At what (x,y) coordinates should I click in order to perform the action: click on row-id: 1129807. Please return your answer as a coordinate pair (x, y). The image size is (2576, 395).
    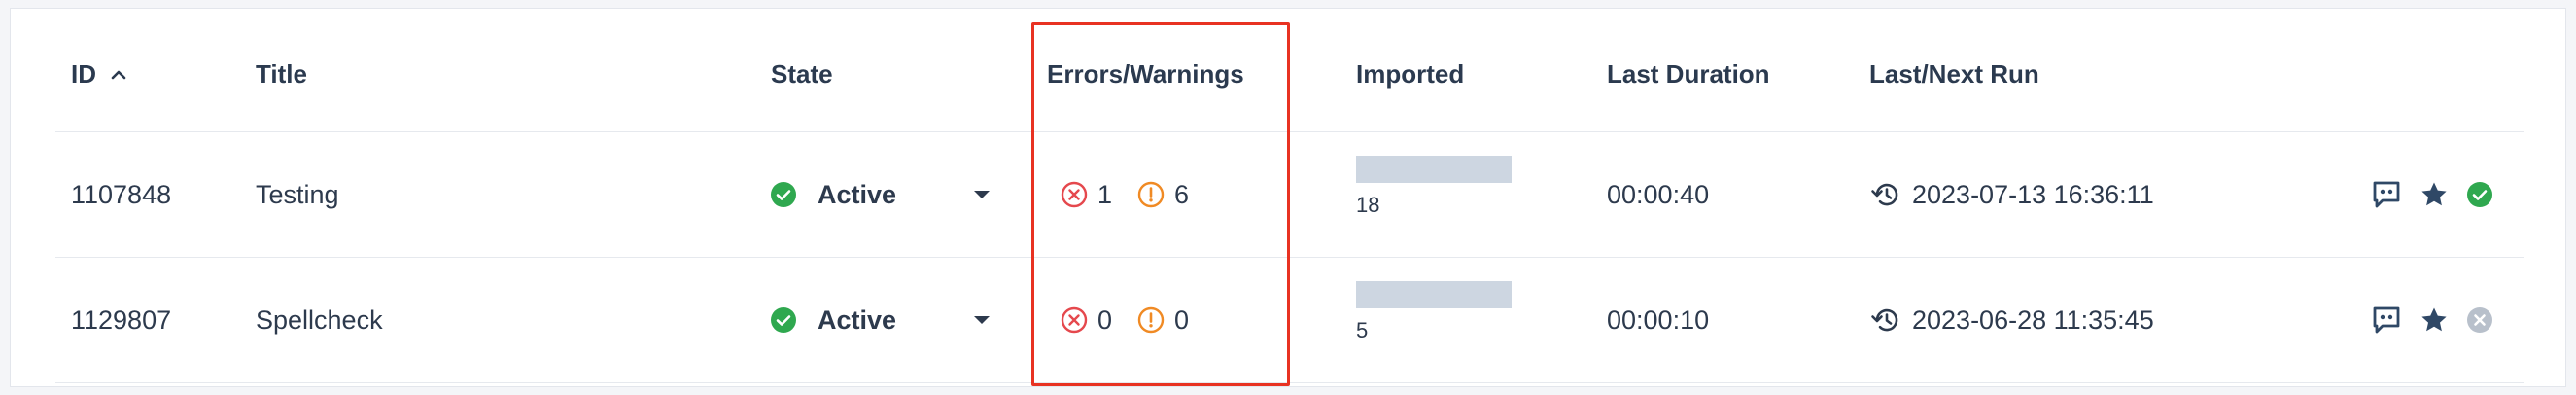
    Looking at the image, I should click on (121, 320).